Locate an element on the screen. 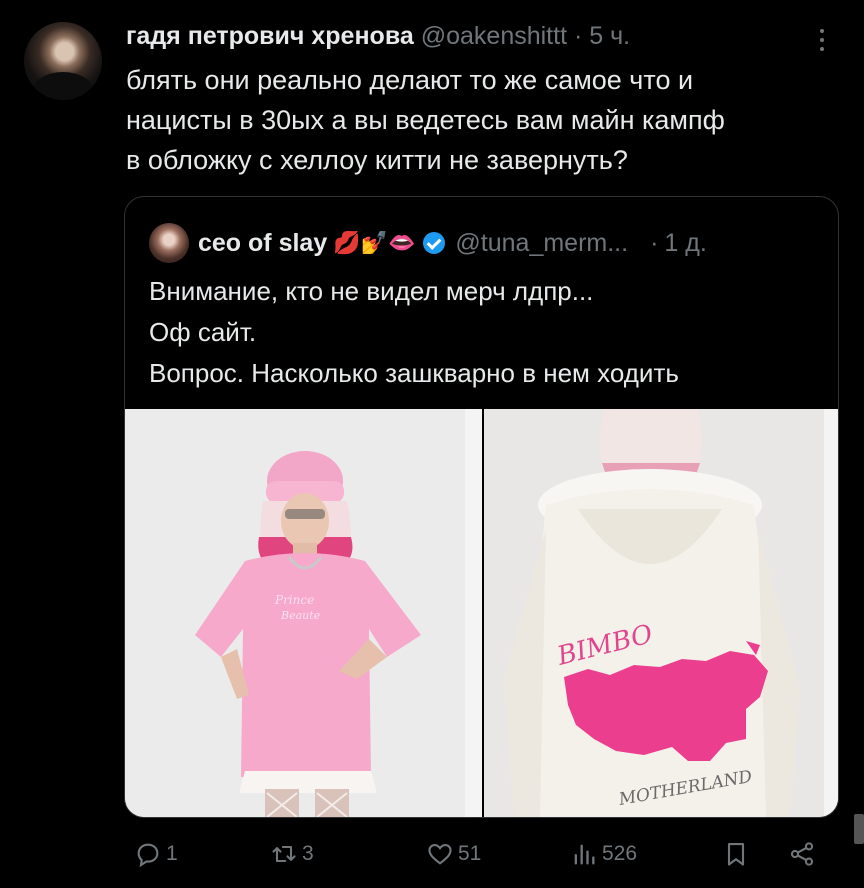  views-count: 526 is located at coordinates (620, 853).